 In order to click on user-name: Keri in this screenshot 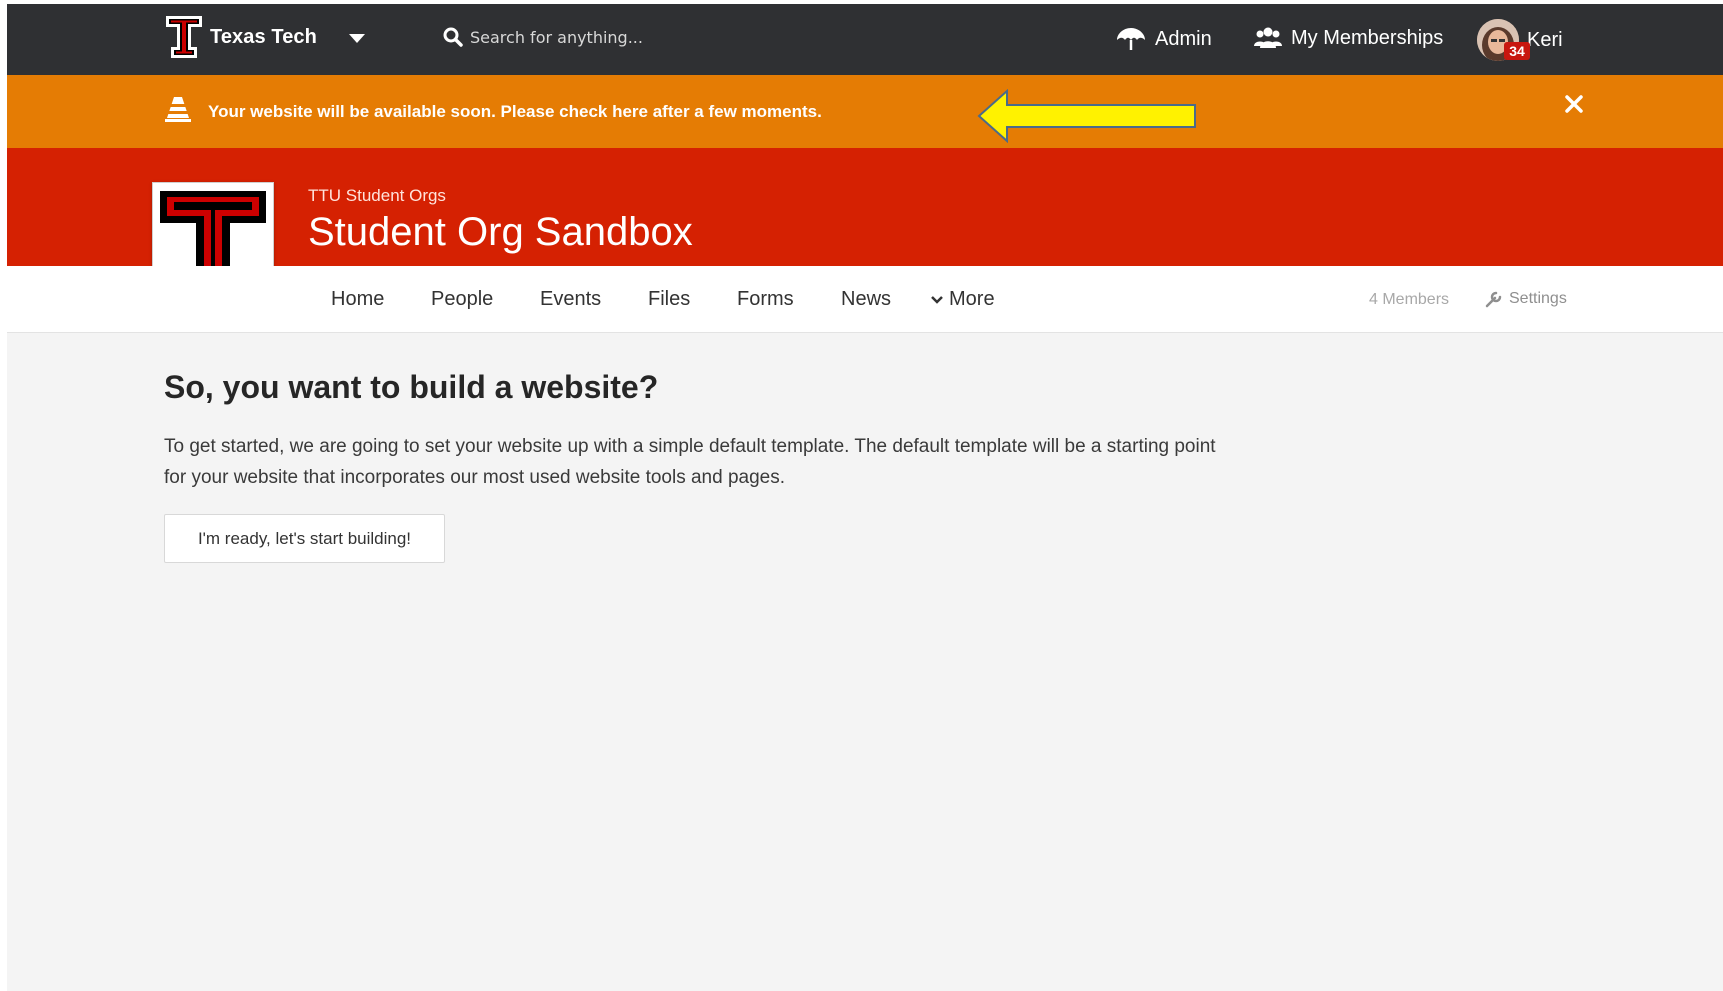, I will do `click(1545, 39)`.